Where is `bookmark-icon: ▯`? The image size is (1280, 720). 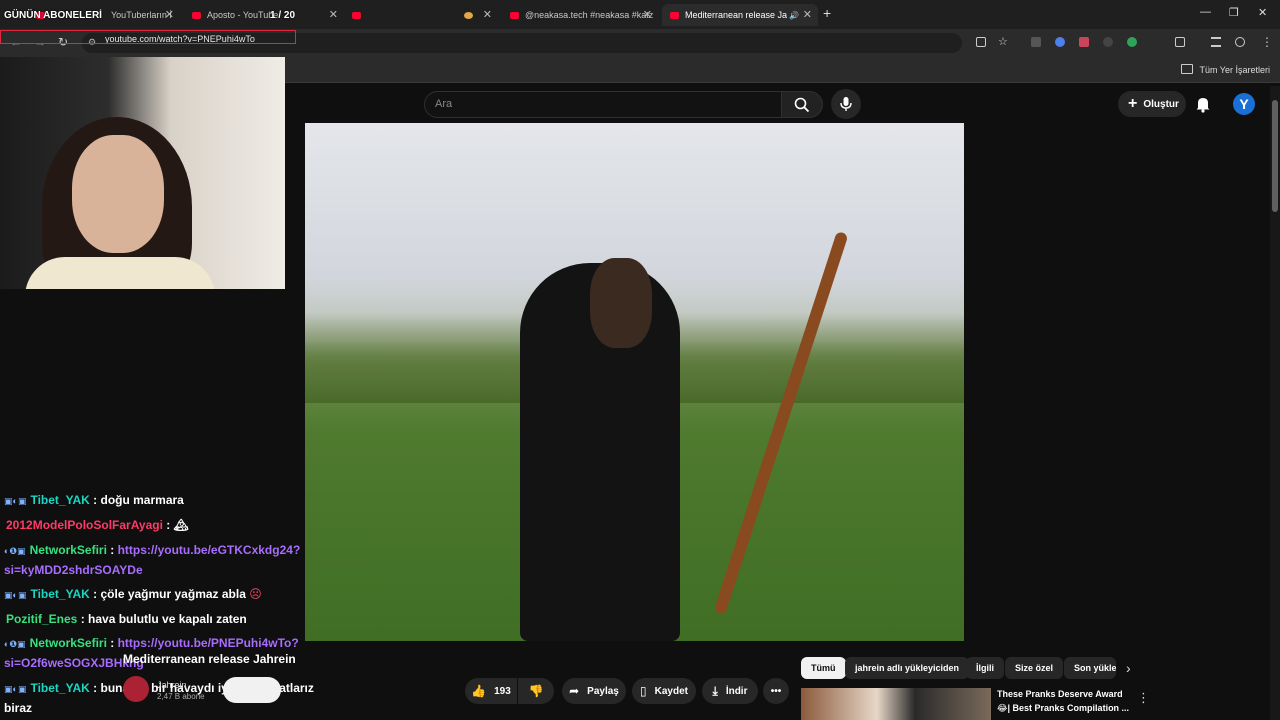 bookmark-icon: ▯ is located at coordinates (643, 691).